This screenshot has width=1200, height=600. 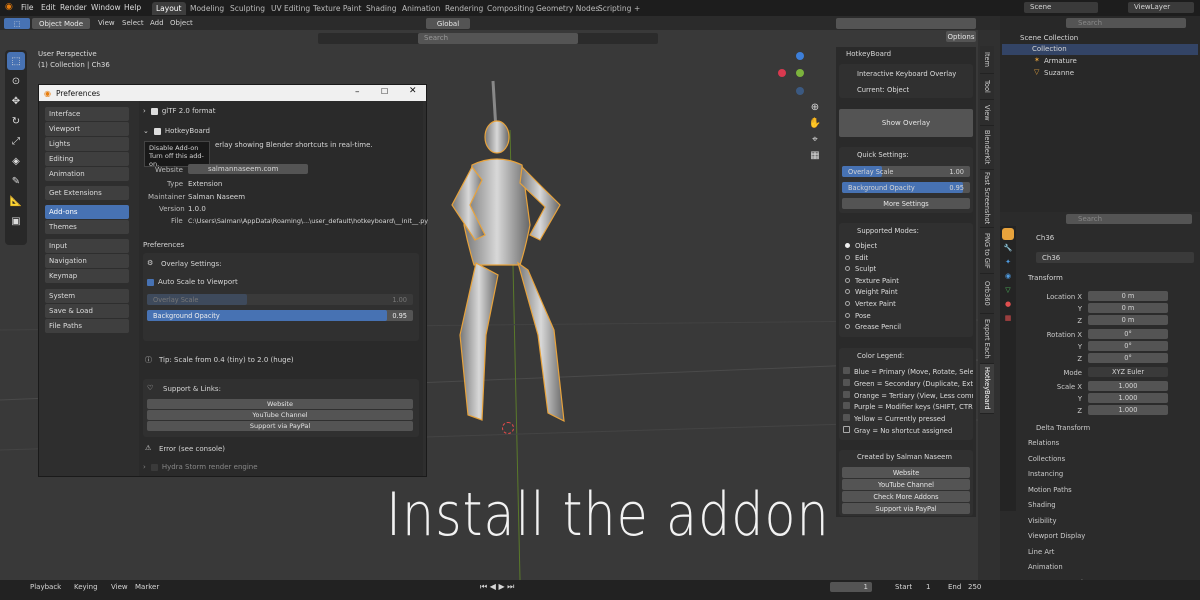 What do you see at coordinates (987, 113) in the screenshot?
I see `tab-view: View` at bounding box center [987, 113].